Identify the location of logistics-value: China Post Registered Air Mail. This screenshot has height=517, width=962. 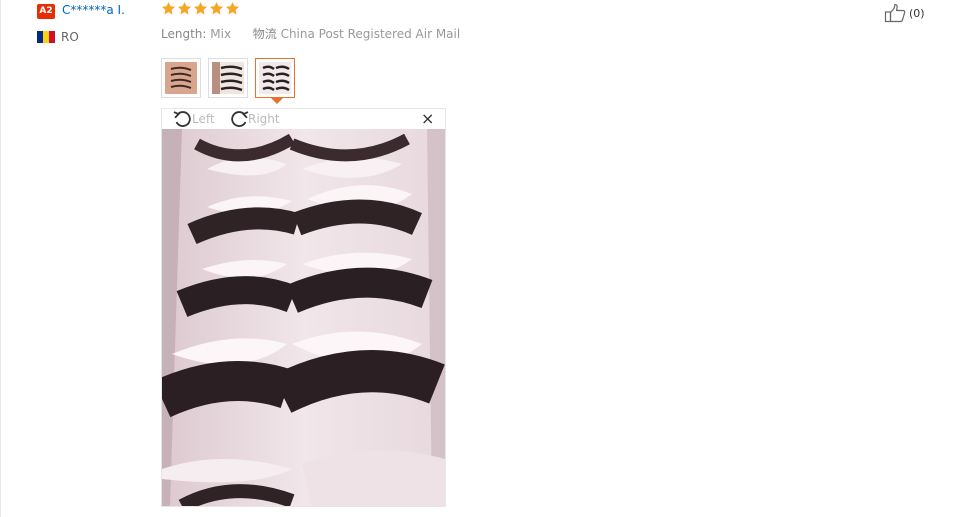
(370, 34).